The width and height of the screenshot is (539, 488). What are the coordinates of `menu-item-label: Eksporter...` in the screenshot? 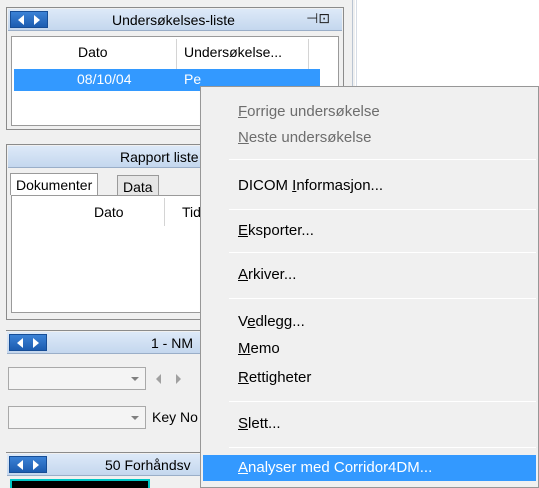 It's located at (276, 230).